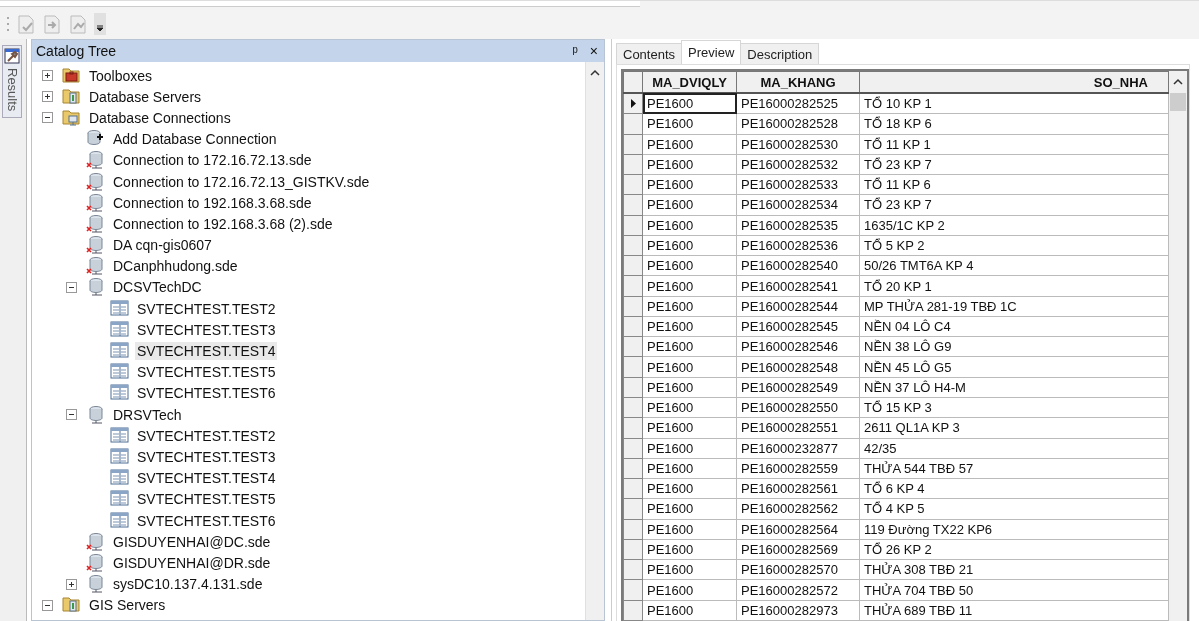  What do you see at coordinates (121, 75) in the screenshot?
I see `tree-item: Toolboxes` at bounding box center [121, 75].